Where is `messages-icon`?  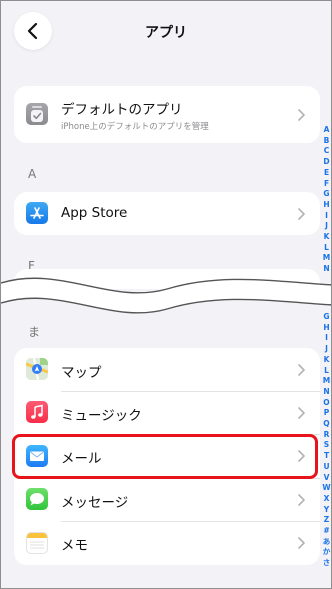 messages-icon is located at coordinates (37, 499).